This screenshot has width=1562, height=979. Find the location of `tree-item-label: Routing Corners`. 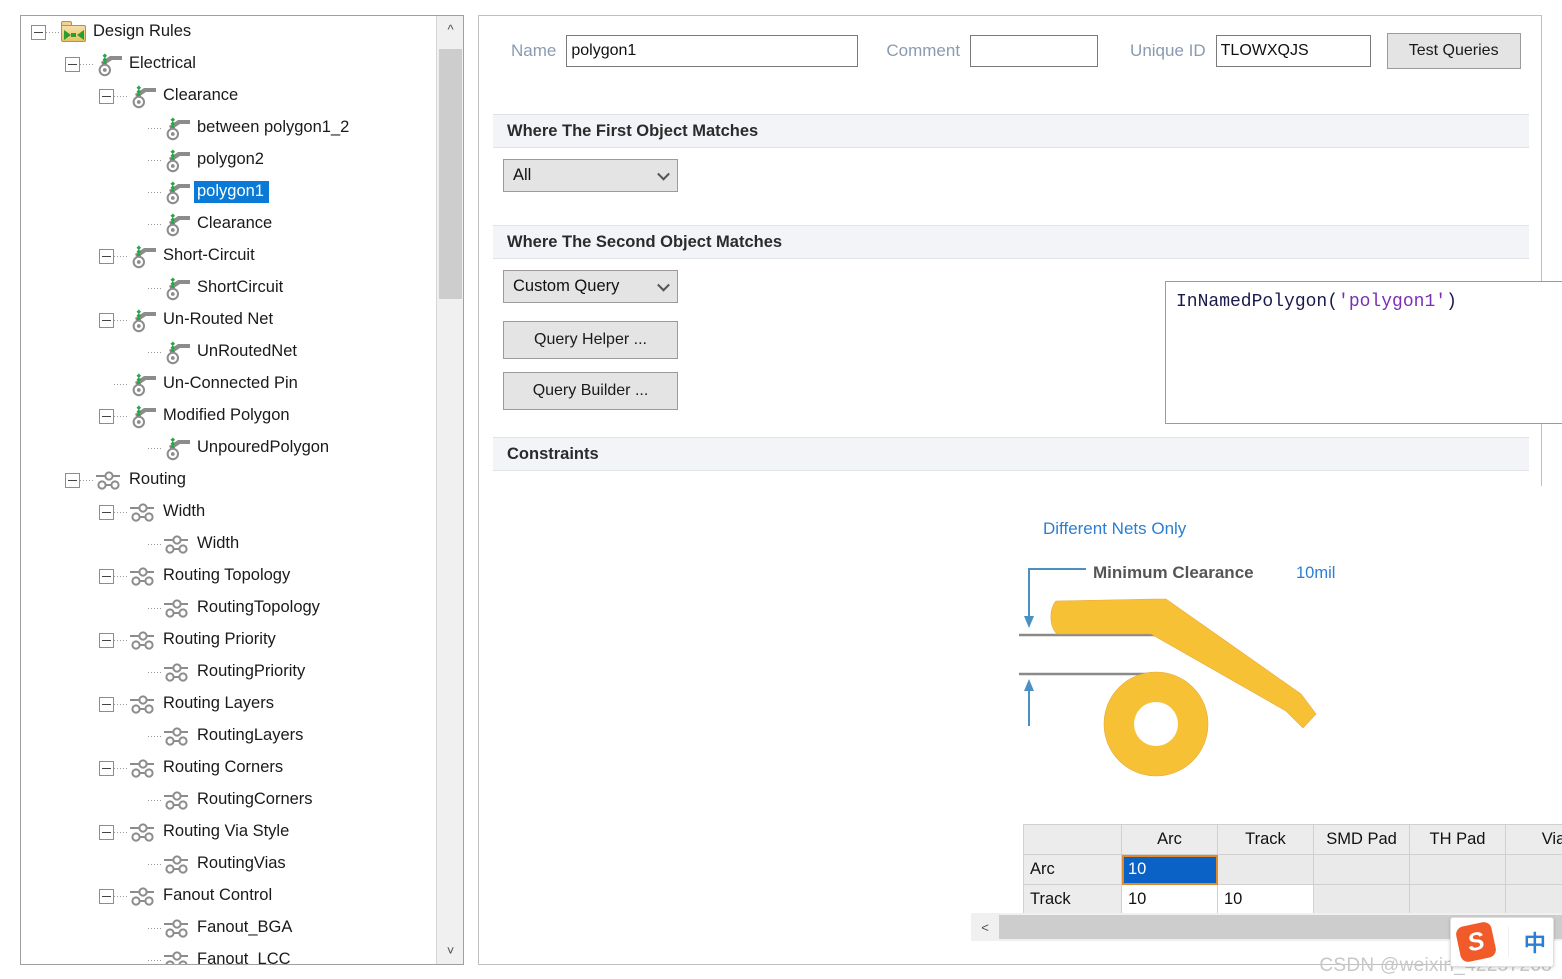

tree-item-label: Routing Corners is located at coordinates (223, 767).